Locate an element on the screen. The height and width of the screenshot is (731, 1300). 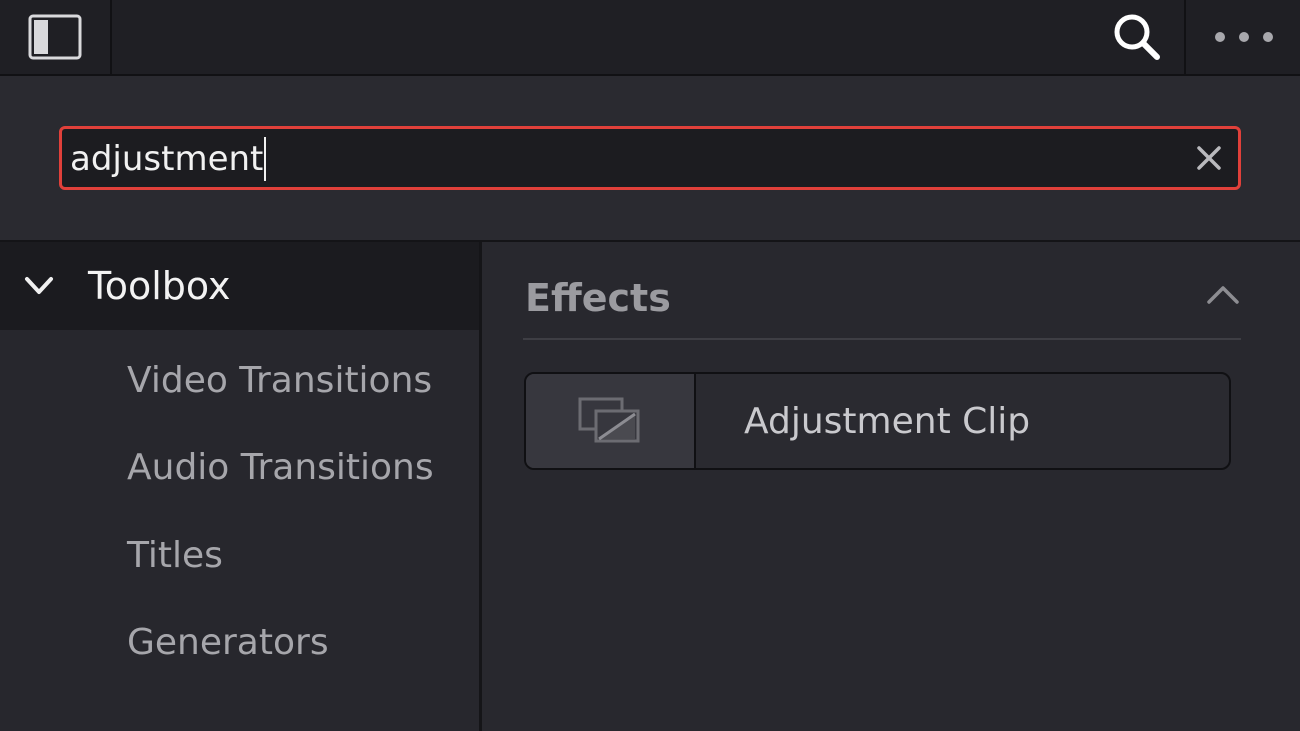
sidebar-toggle-button is located at coordinates (56, 37).